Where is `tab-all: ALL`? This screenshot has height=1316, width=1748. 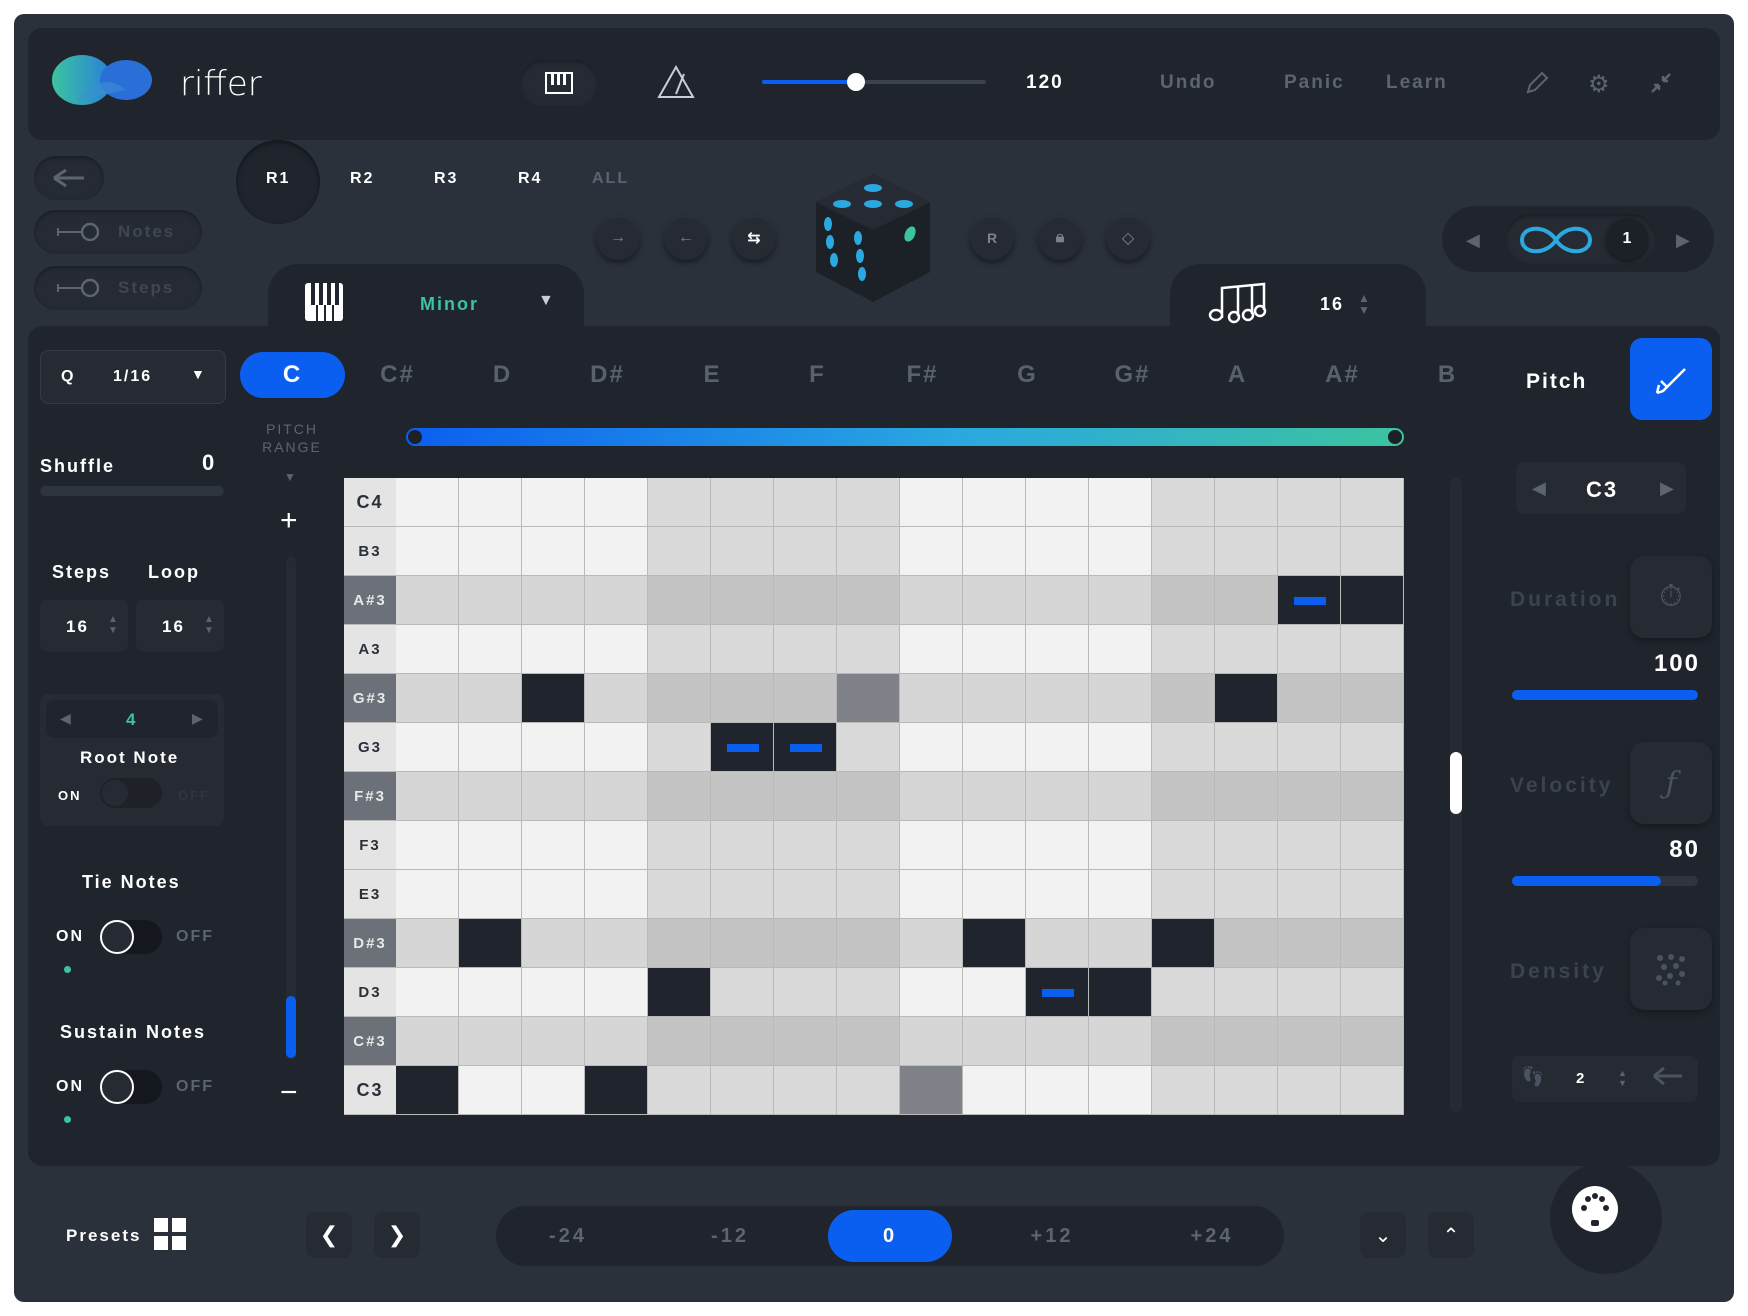 tab-all: ALL is located at coordinates (610, 179).